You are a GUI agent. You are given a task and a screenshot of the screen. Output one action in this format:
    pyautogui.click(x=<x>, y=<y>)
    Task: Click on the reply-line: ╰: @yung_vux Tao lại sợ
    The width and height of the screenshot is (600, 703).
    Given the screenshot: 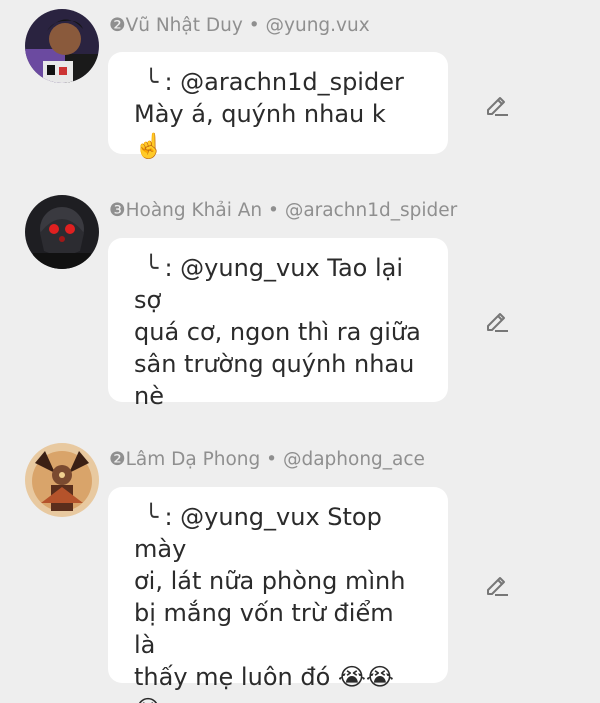 What is the action you would take?
    pyautogui.click(x=278, y=284)
    